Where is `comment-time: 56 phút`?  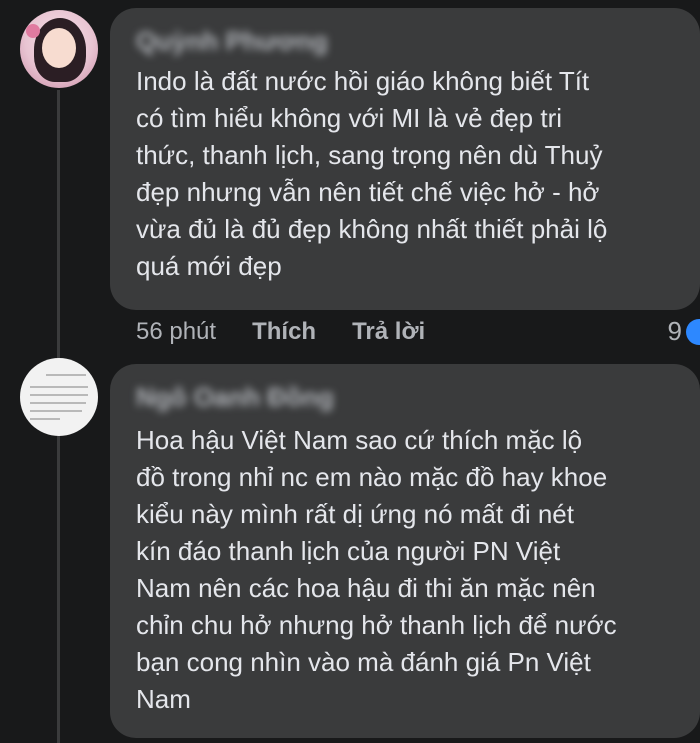
comment-time: 56 phút is located at coordinates (176, 332).